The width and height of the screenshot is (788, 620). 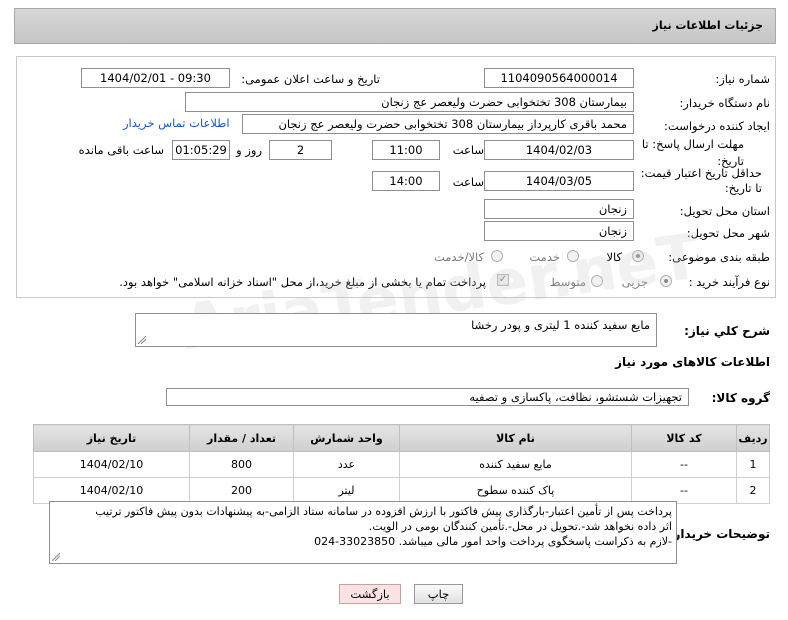 I want to click on need-number-label: شماره نیاز:, so click(x=742, y=79).